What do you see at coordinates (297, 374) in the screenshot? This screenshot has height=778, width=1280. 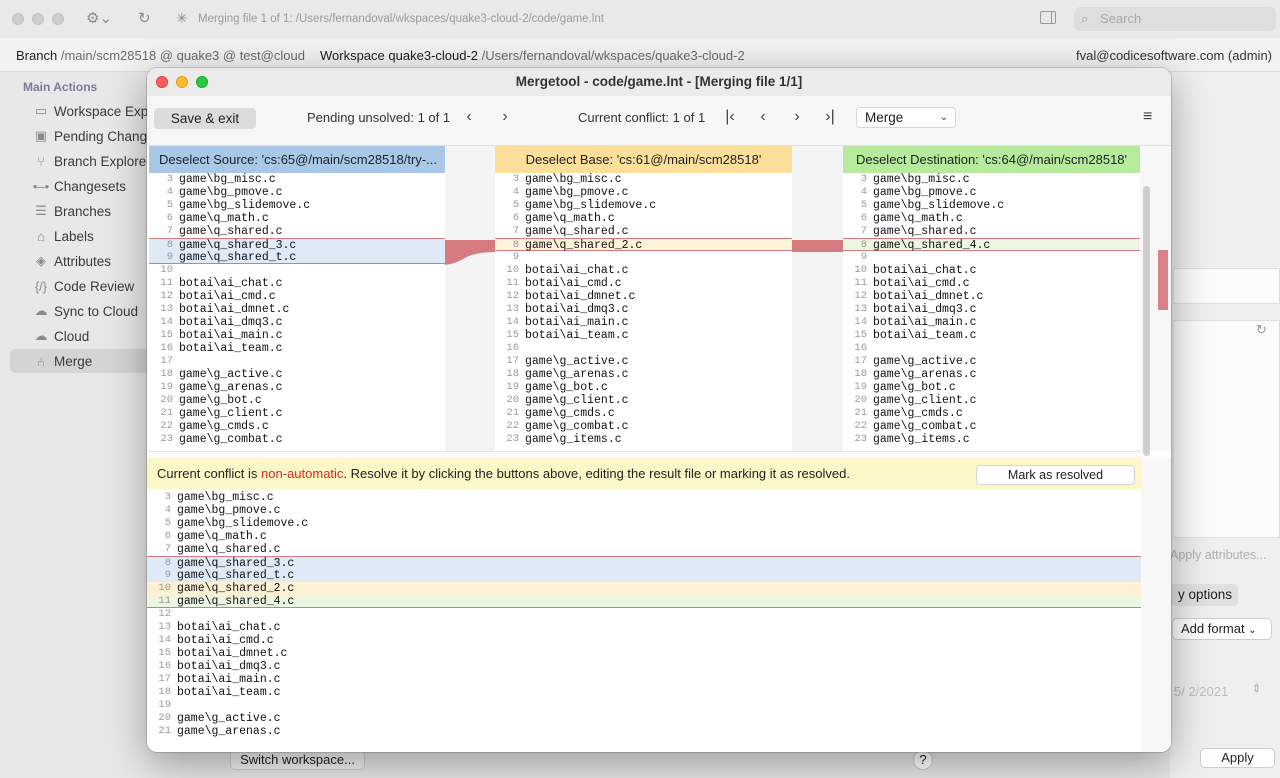 I see `code-line: 18 game\g_active.c` at bounding box center [297, 374].